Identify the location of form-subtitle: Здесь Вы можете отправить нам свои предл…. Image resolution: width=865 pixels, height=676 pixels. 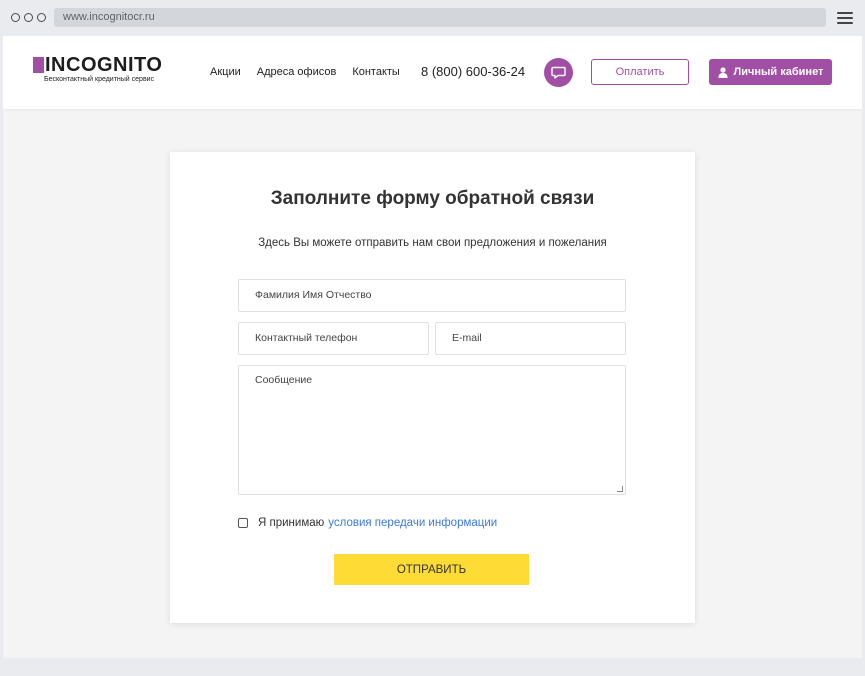
(432, 243).